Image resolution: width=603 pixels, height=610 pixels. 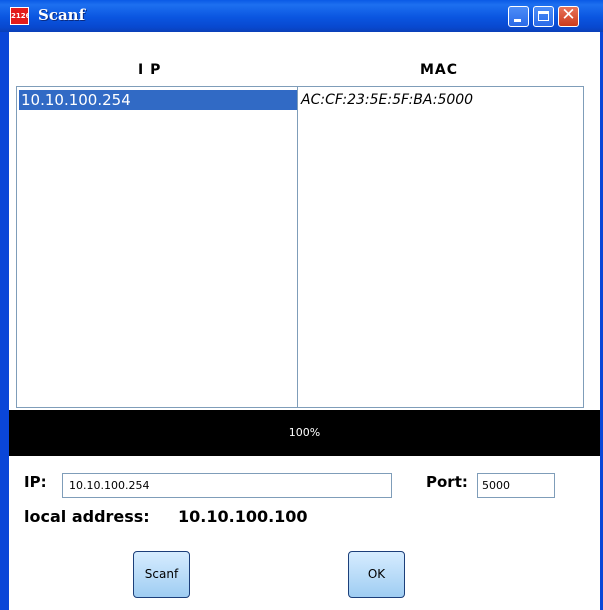 What do you see at coordinates (518, 16) in the screenshot?
I see `minimize-button` at bounding box center [518, 16].